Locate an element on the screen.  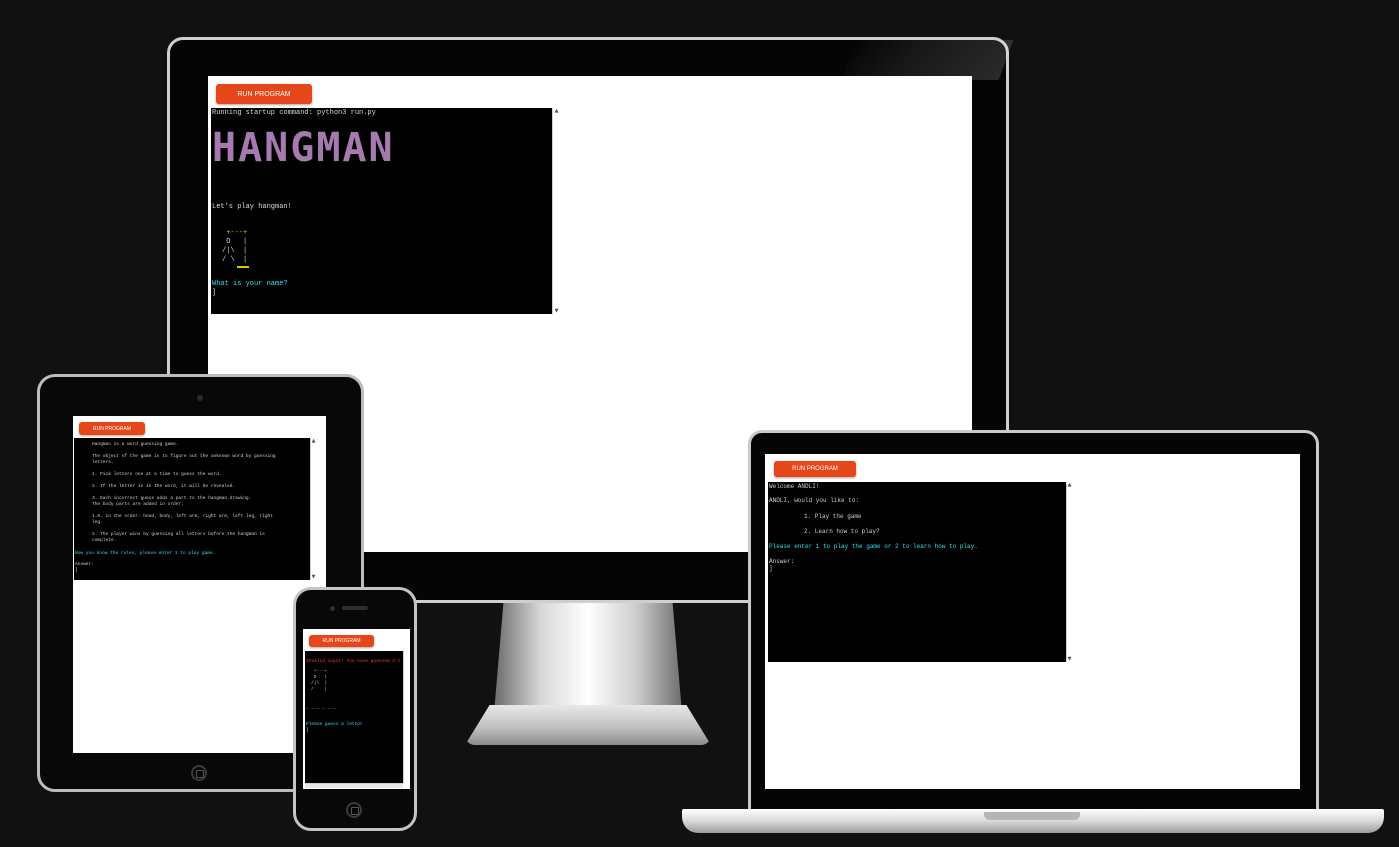
phone-speaker is located at coordinates (355, 608).